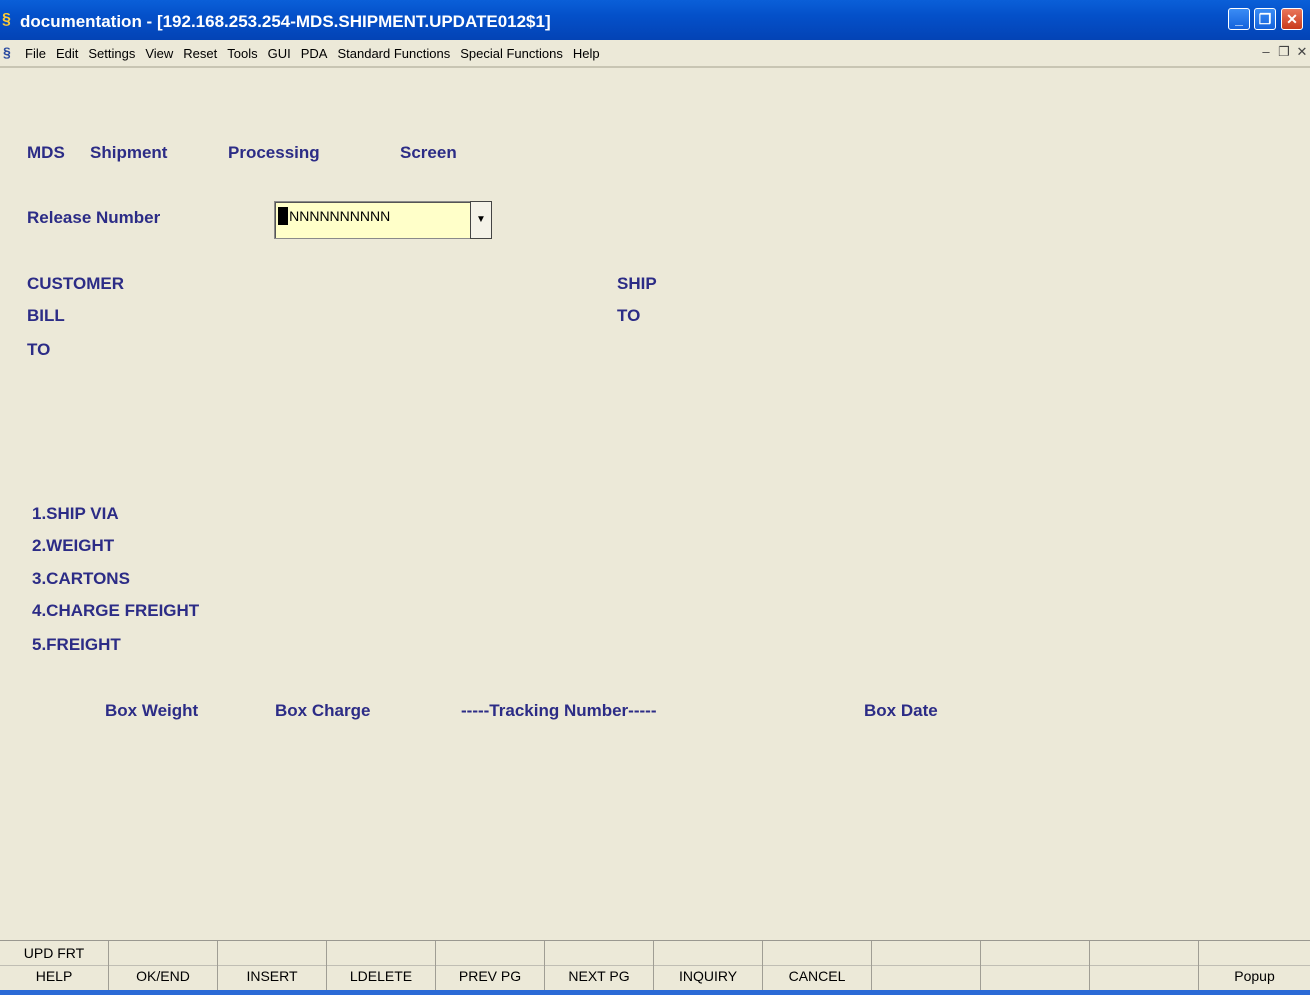  I want to click on customer-label: CUSTOMER, so click(75, 283).